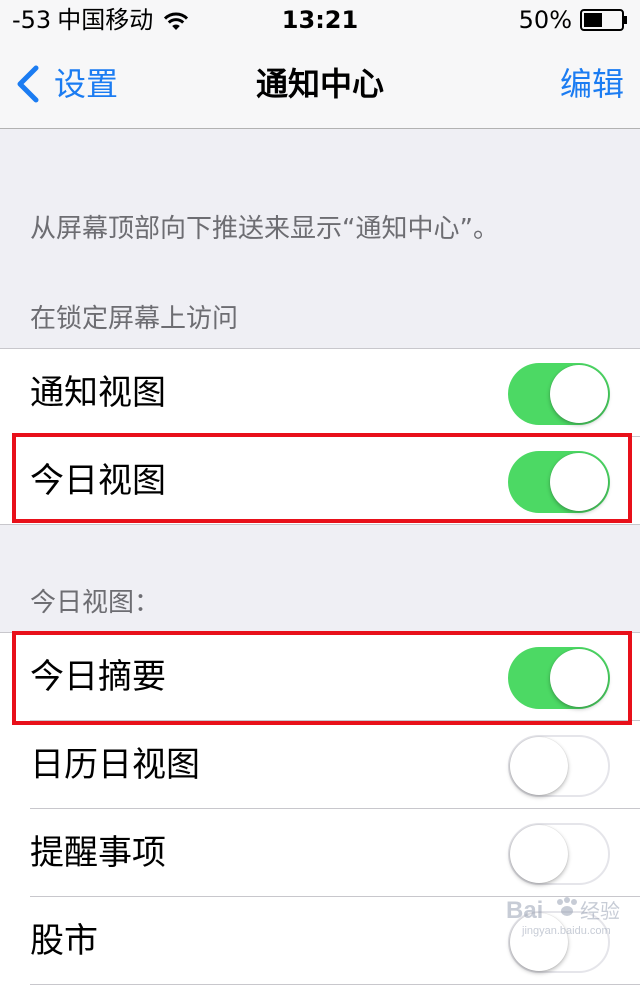  What do you see at coordinates (115, 765) in the screenshot?
I see `row-label: 日历日视图` at bounding box center [115, 765].